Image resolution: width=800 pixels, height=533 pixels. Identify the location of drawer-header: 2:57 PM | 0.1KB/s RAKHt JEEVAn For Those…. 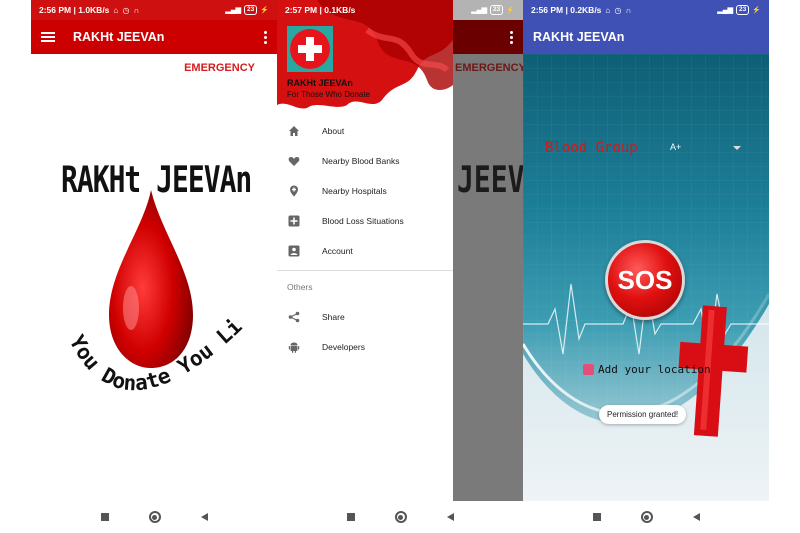
(365, 55).